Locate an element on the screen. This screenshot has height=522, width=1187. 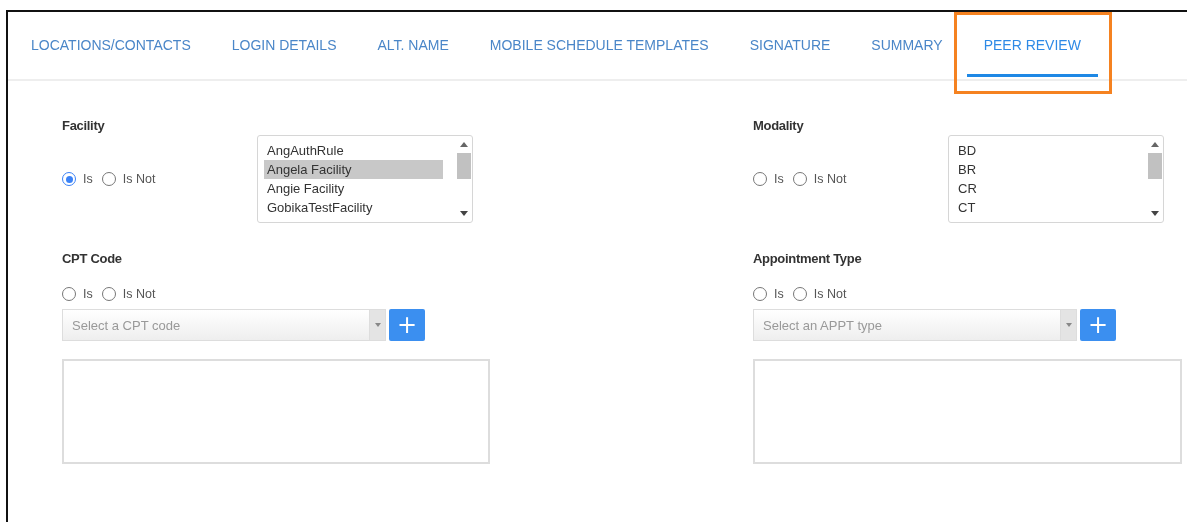
list-item: GobikaTestFacility is located at coordinates (353, 207).